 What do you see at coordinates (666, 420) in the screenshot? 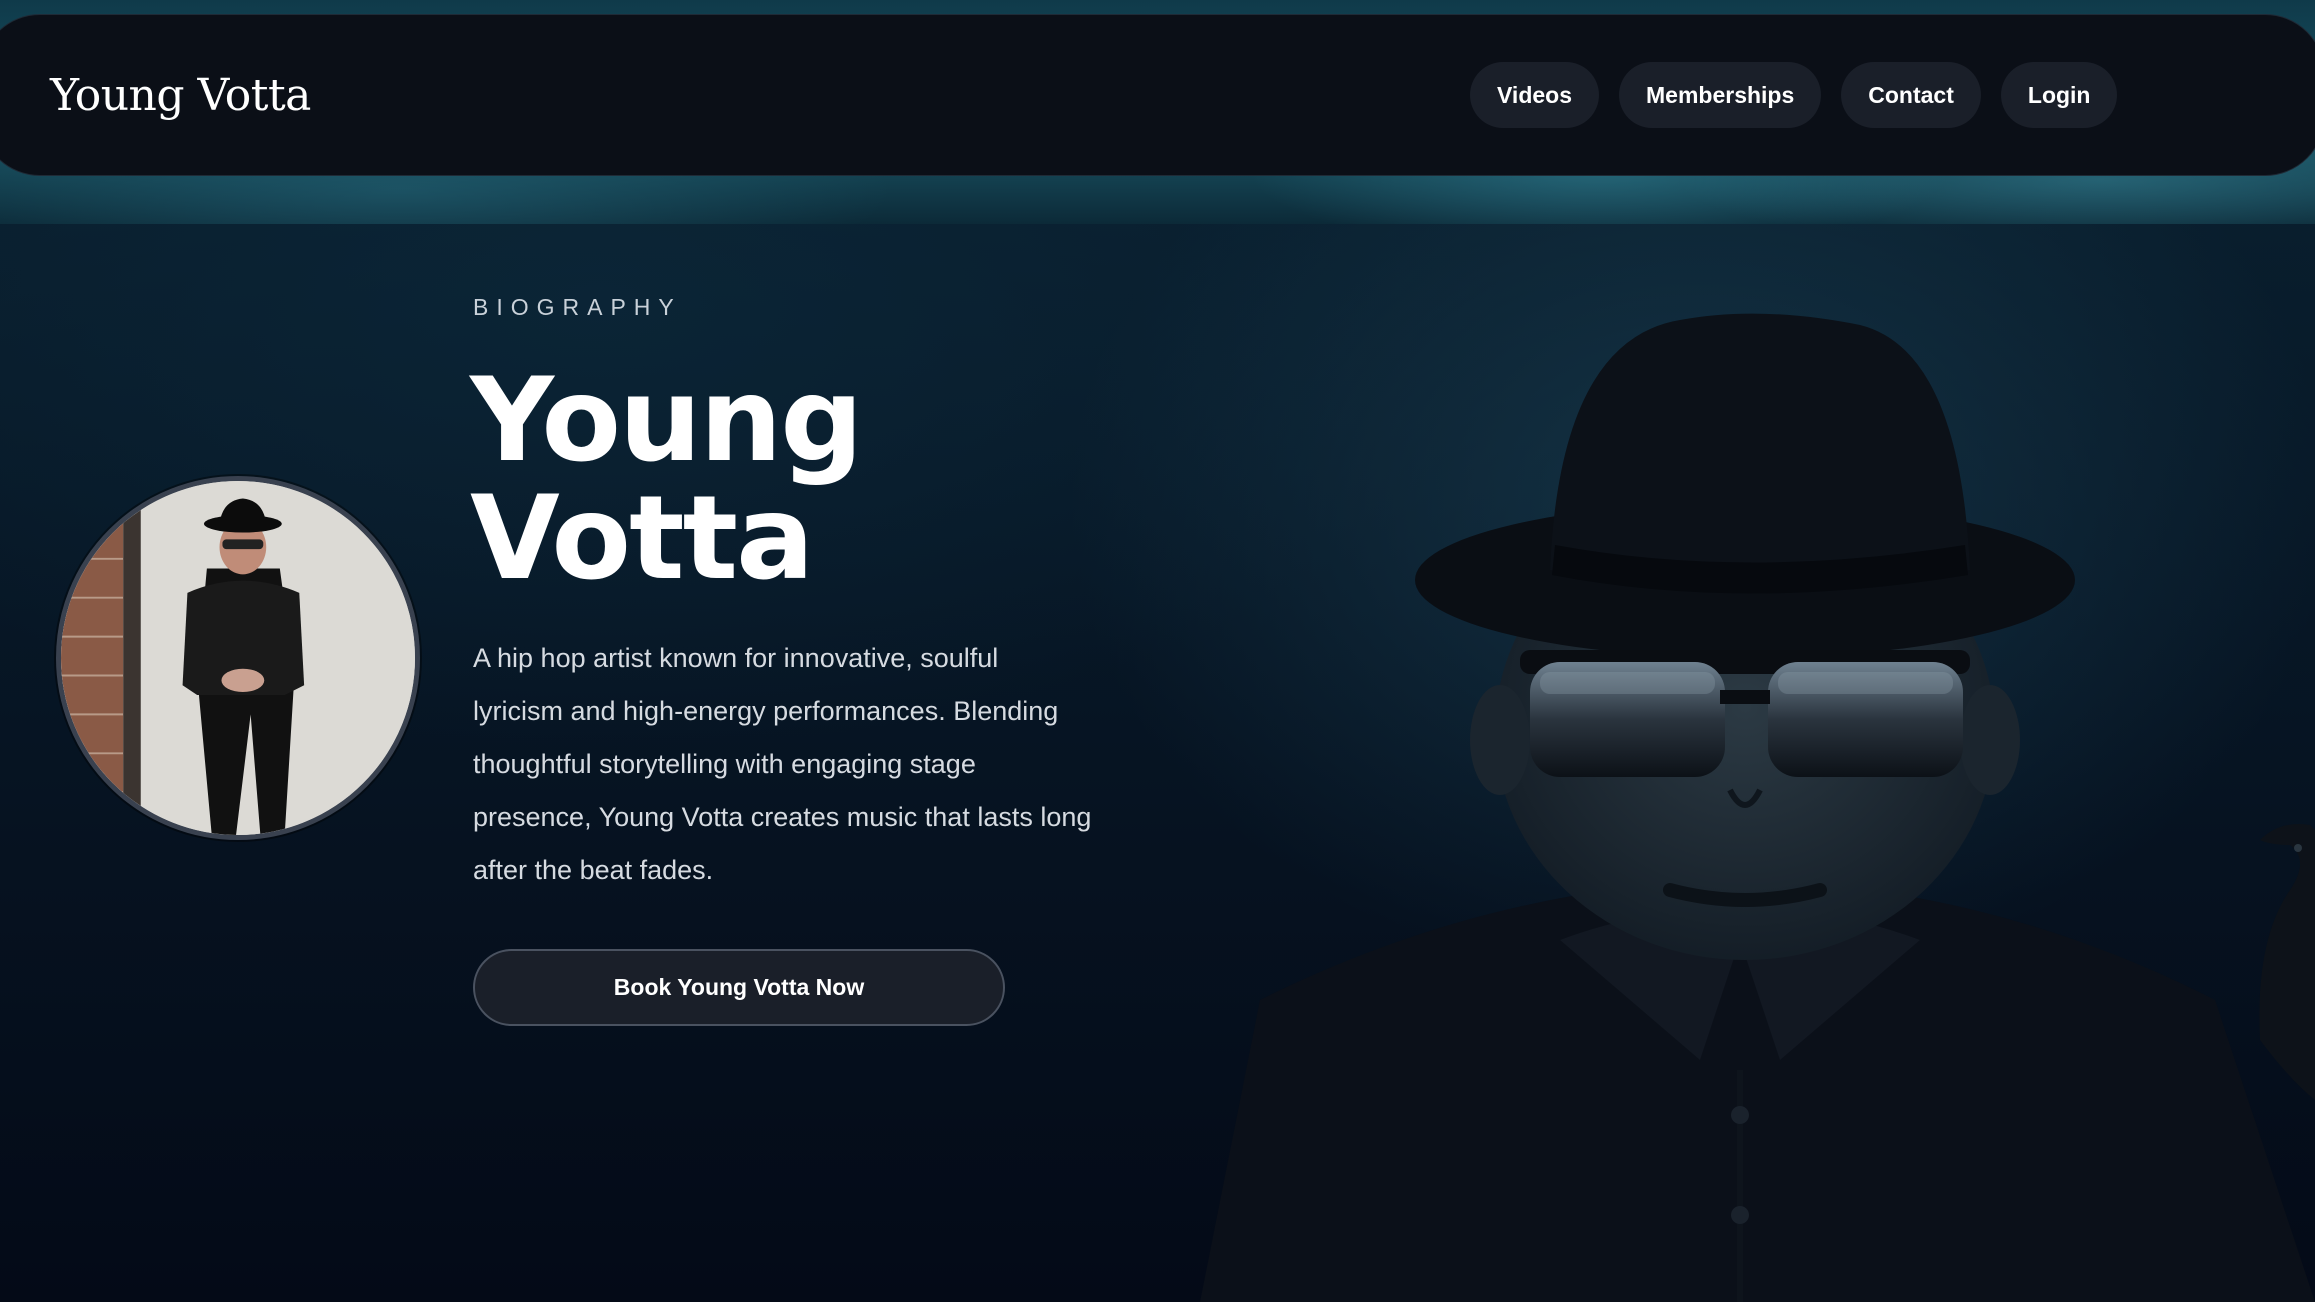
I see `artist-name-line-1: Young` at bounding box center [666, 420].